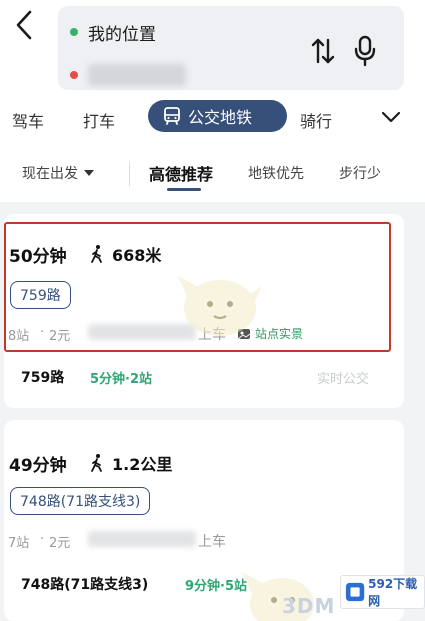  Describe the element at coordinates (391, 117) in the screenshot. I see `chevron-down-icon` at that location.